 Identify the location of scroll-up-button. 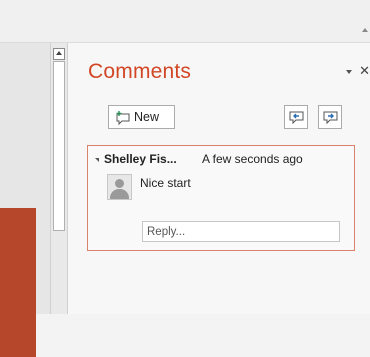
(59, 54).